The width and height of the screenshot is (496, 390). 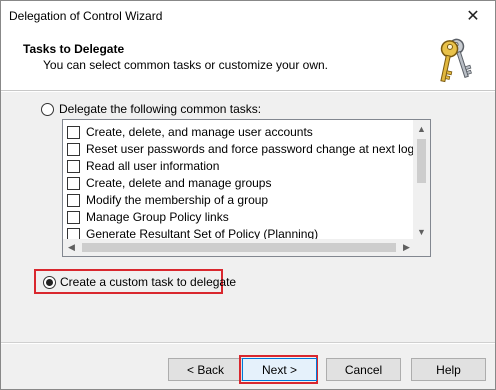 I want to click on title-bar: Delegation of Control Wizard ✕, so click(x=248, y=16).